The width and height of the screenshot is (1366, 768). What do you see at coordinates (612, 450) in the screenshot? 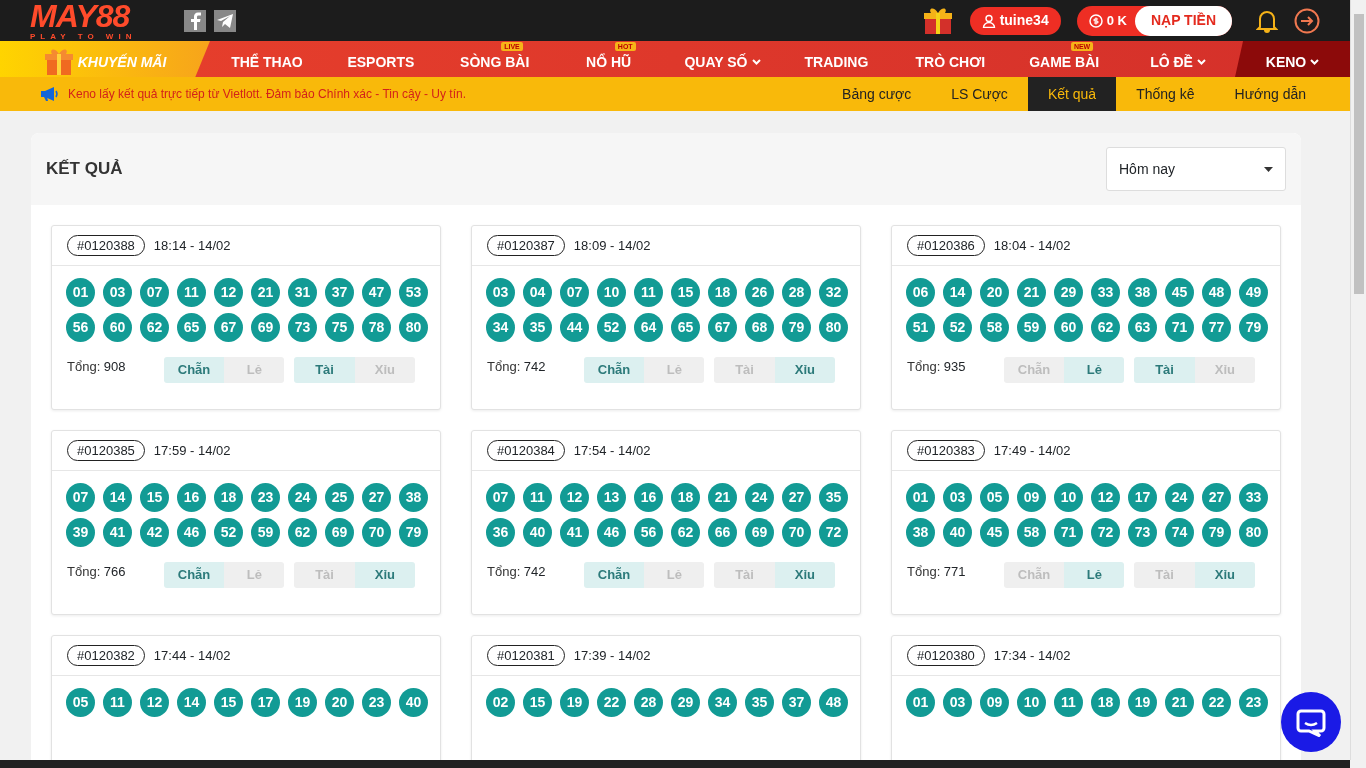
I see `draw-time: 17:54 - 14/02` at bounding box center [612, 450].